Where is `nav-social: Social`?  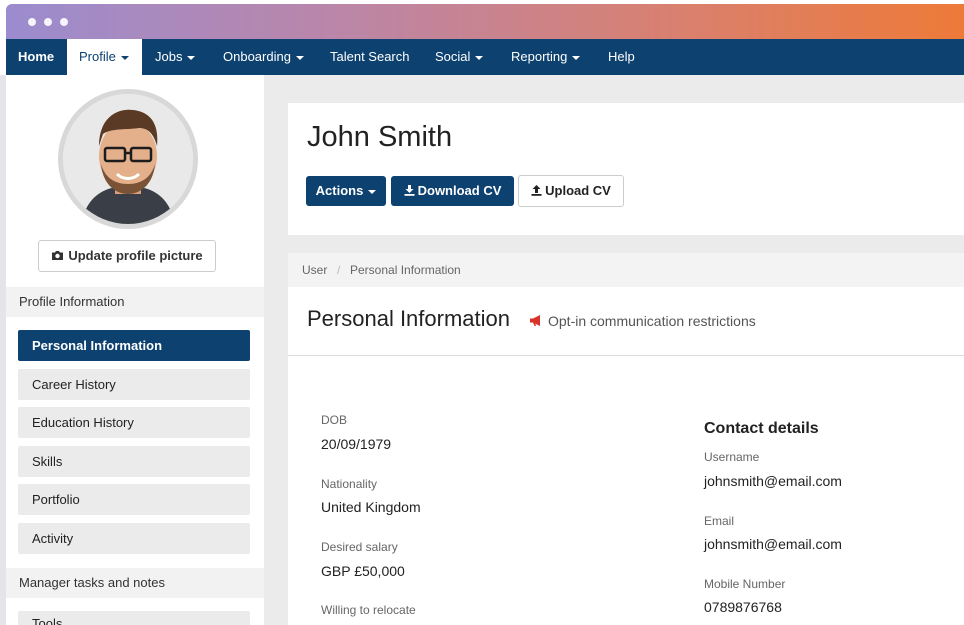
nav-social: Social is located at coordinates (459, 57).